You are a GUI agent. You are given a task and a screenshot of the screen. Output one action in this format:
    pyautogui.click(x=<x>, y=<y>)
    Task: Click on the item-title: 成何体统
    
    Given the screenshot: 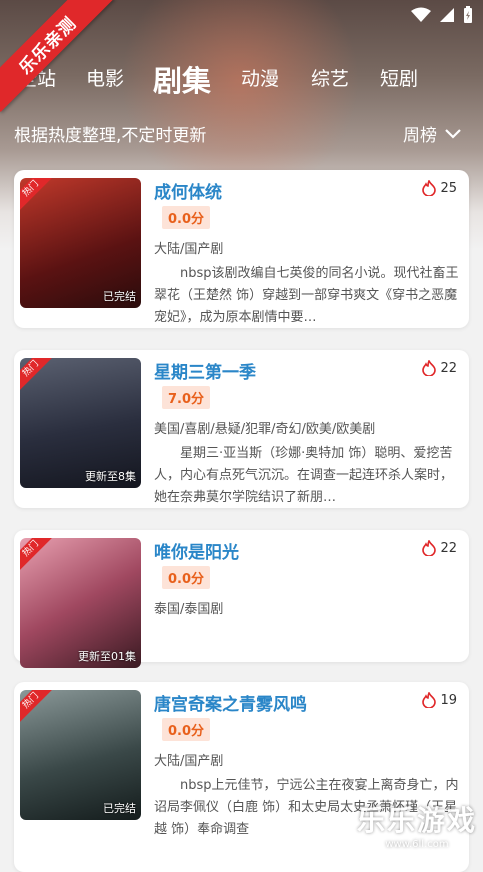 What is the action you would take?
    pyautogui.click(x=188, y=193)
    